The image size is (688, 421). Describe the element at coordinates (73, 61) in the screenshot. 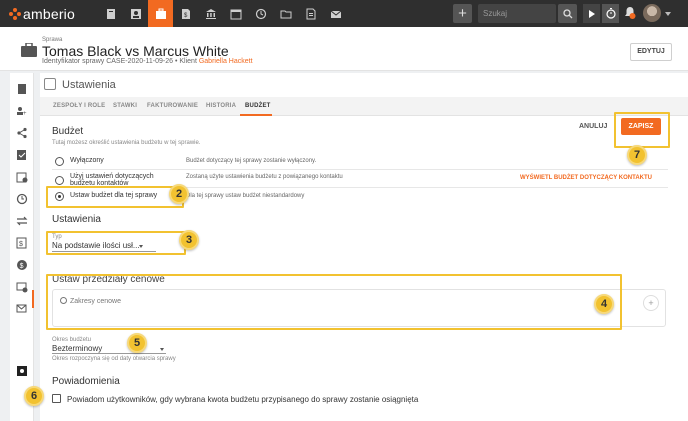

I see `case-id-label: Identyfikator sprawy` at that location.